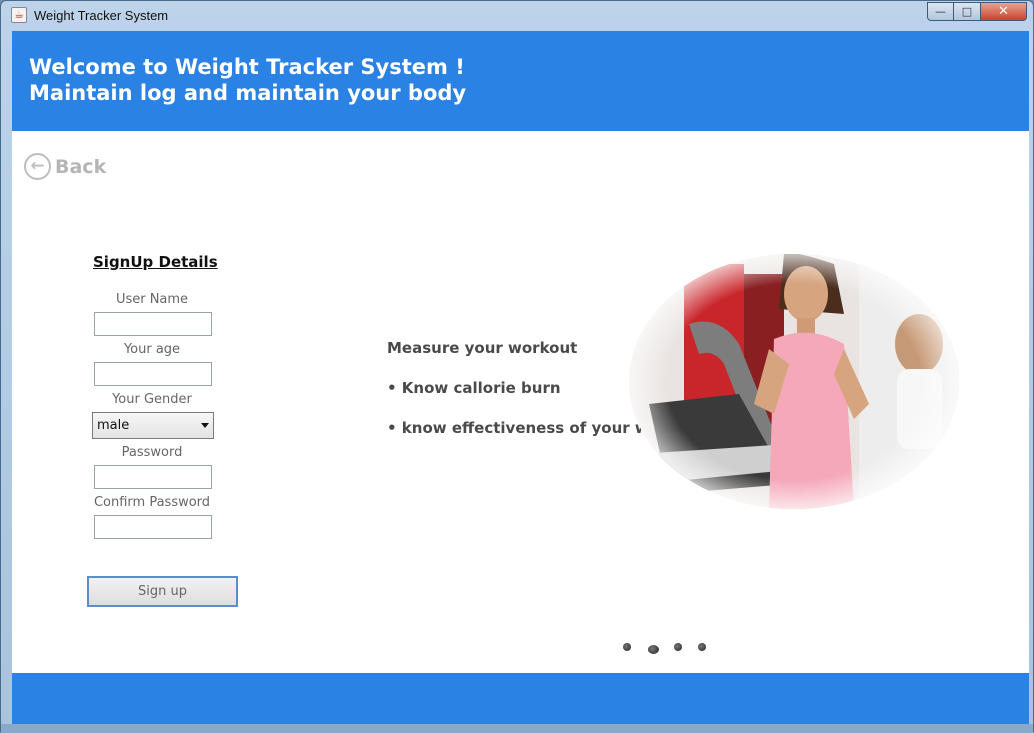 The image size is (1034, 733). What do you see at coordinates (520, 698) in the screenshot?
I see `footer-banner` at bounding box center [520, 698].